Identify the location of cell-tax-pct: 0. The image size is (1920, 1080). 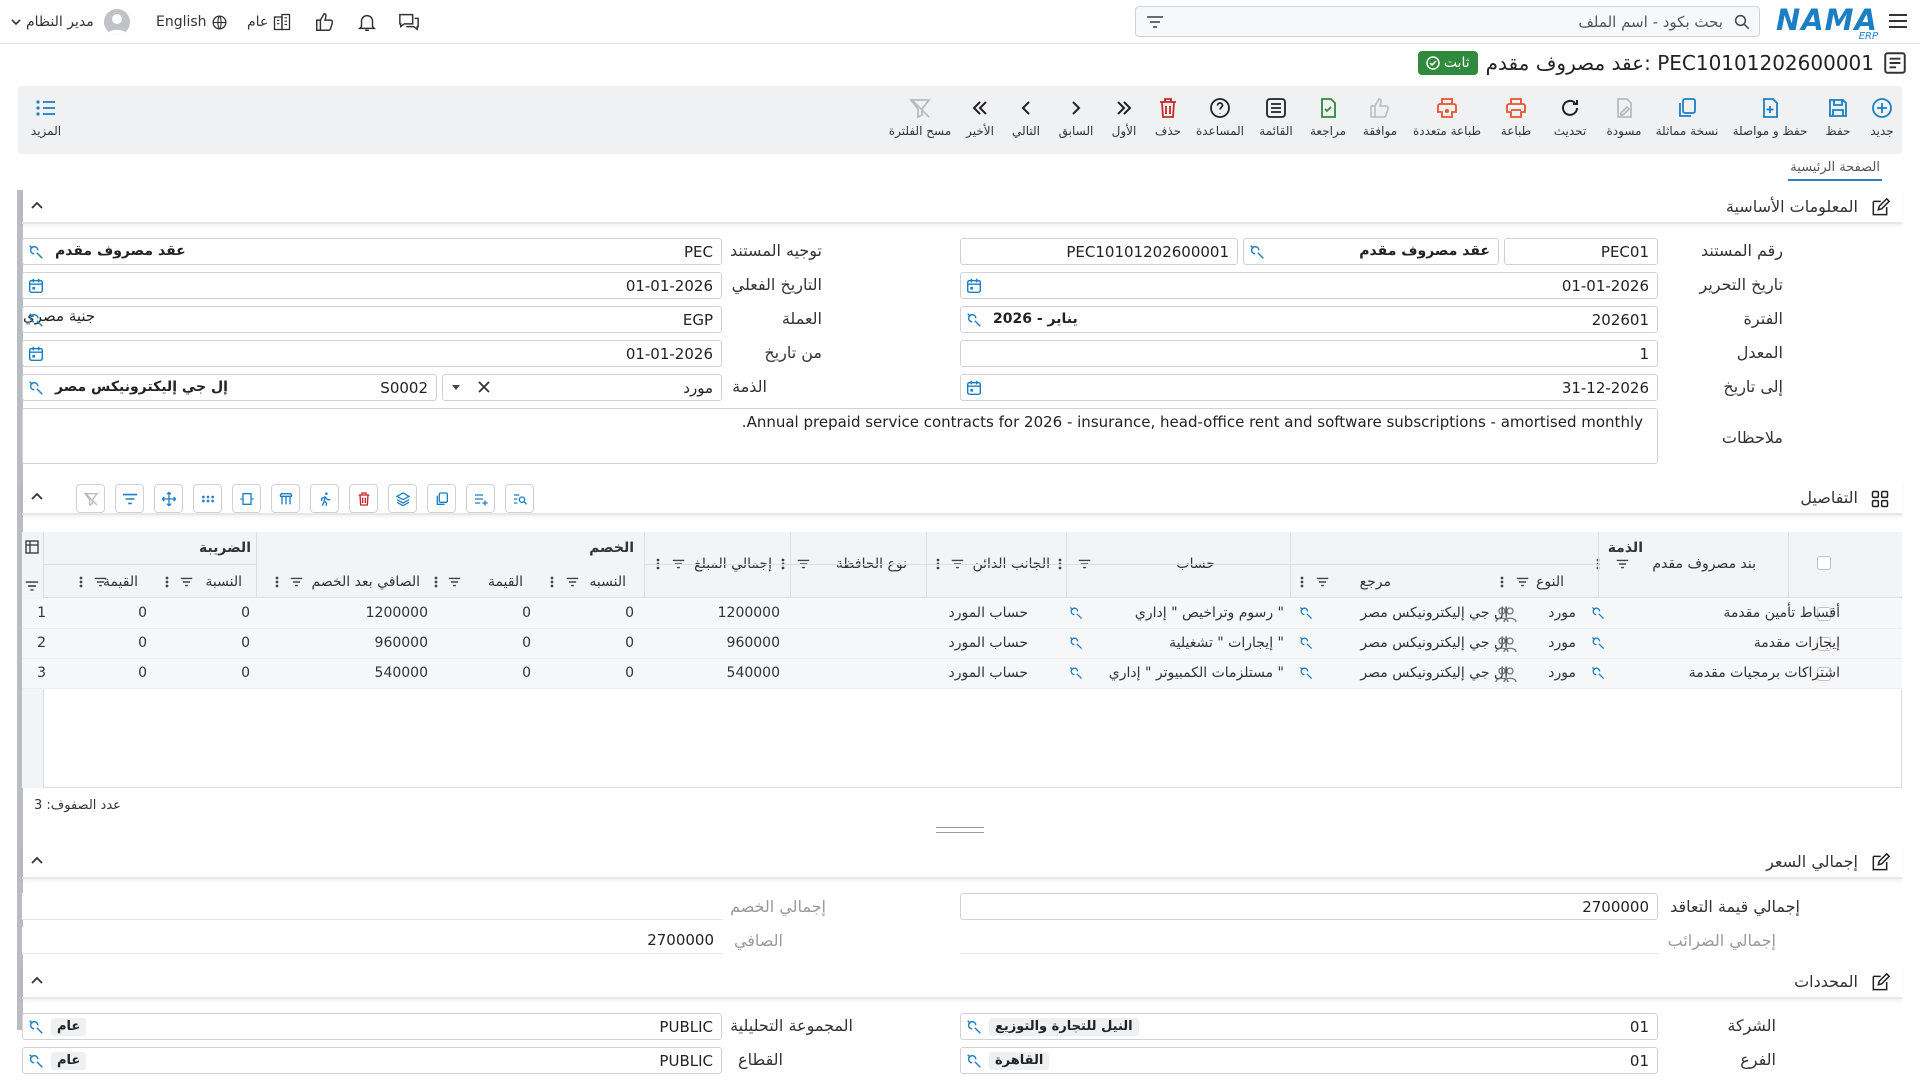
(245, 673).